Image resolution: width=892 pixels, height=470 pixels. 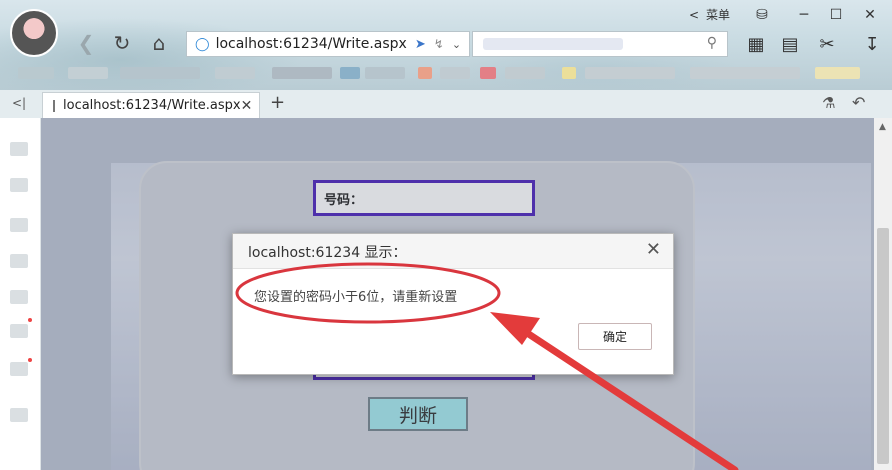 I want to click on back-arrow-icon: ❮, so click(x=86, y=43).